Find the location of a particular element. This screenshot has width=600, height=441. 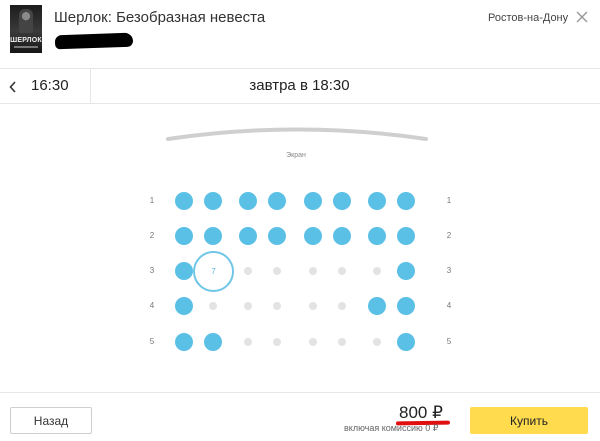

commission-note: включая комиссию 0 ₽ is located at coordinates (391, 428).